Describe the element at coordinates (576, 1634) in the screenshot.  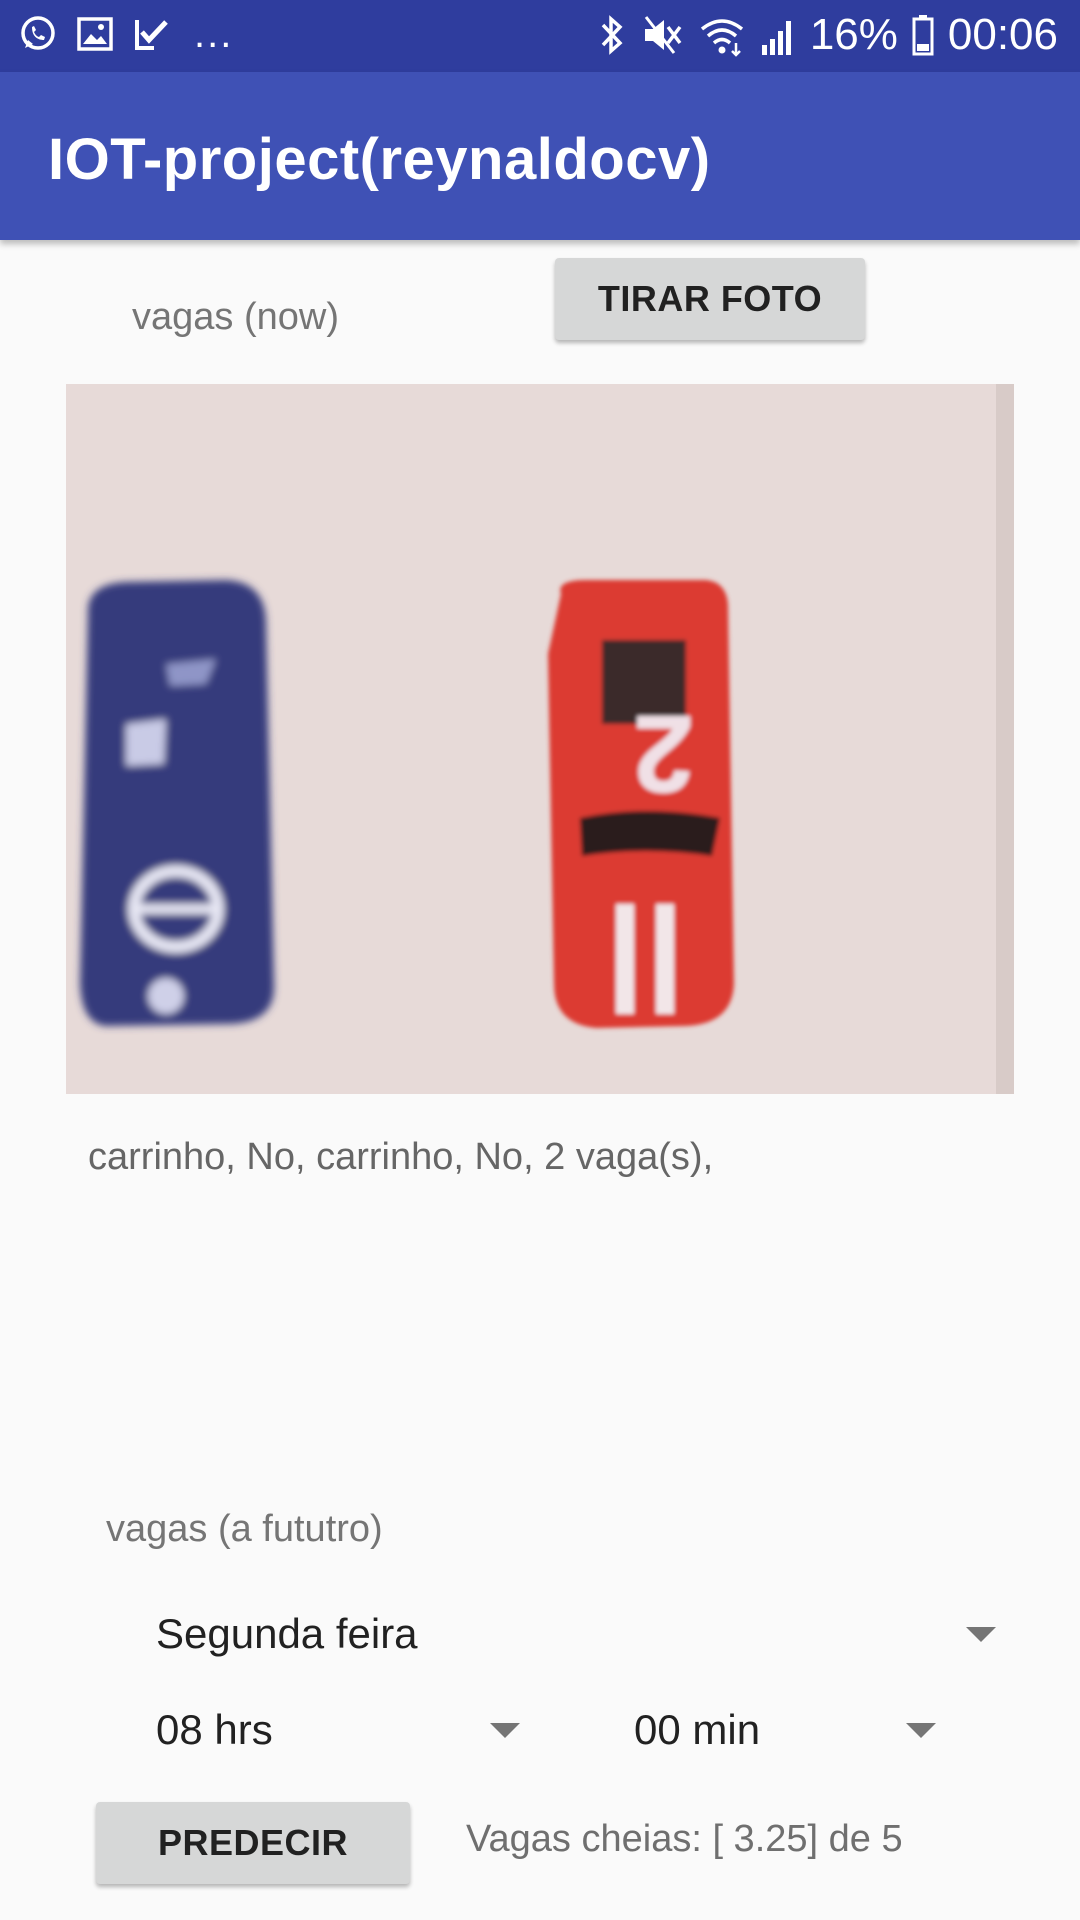
I see `day-spinner: Segunda feira` at that location.